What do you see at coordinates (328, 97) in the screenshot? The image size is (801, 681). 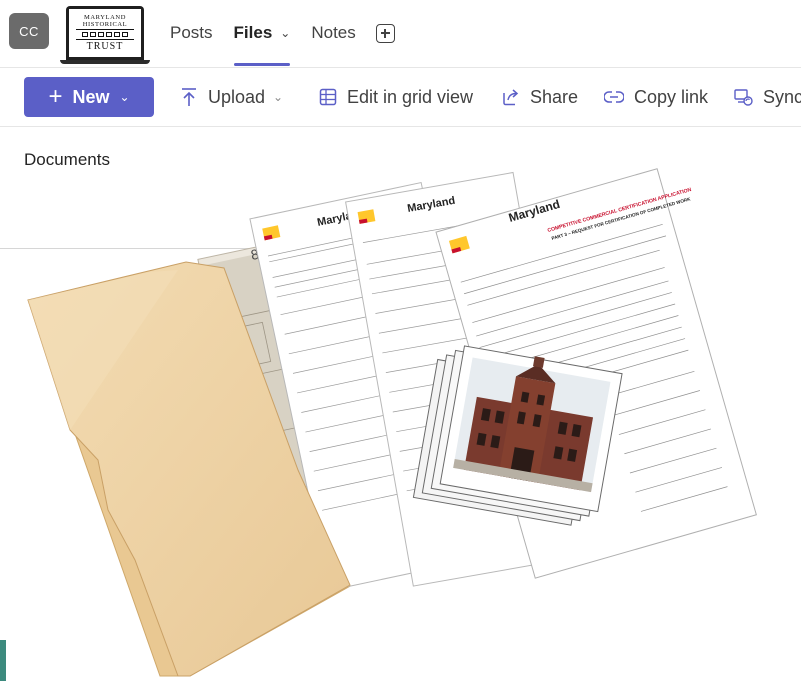 I see `grid-icon` at bounding box center [328, 97].